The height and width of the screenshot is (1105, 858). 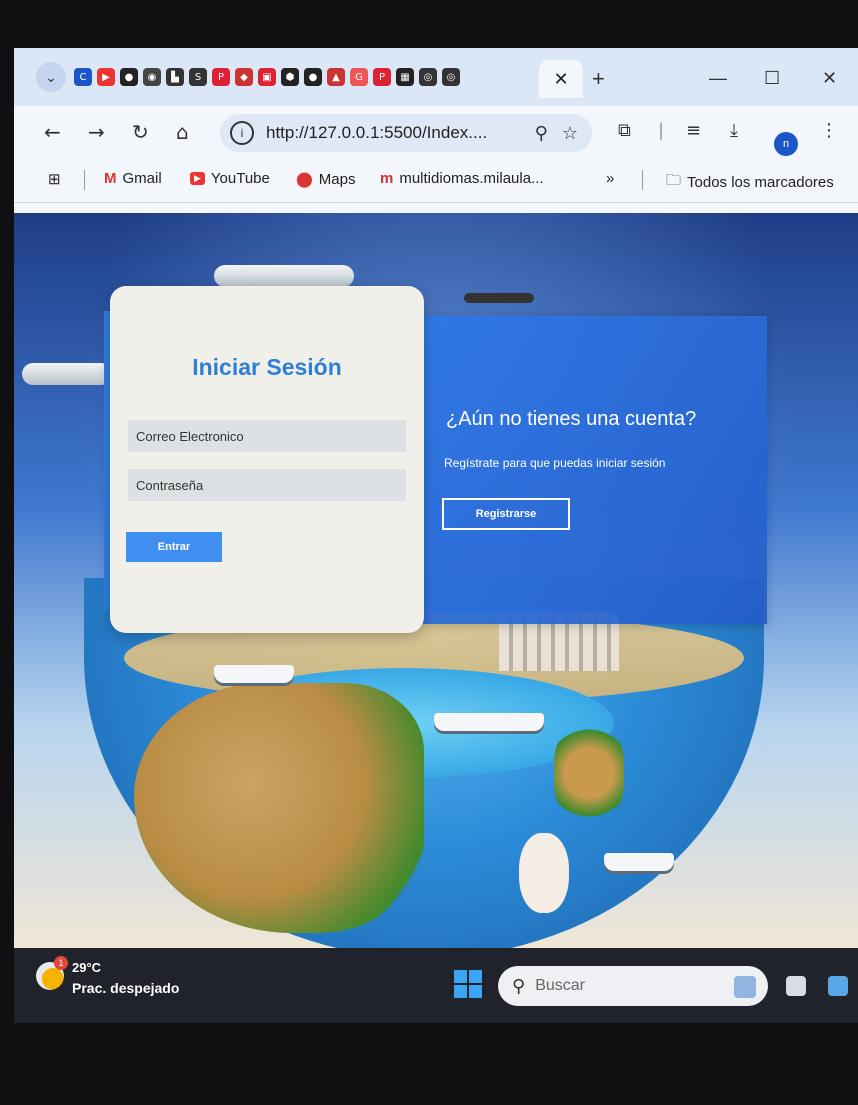 What do you see at coordinates (405, 77) in the screenshot?
I see `tab-favicon-icon: ▦` at bounding box center [405, 77].